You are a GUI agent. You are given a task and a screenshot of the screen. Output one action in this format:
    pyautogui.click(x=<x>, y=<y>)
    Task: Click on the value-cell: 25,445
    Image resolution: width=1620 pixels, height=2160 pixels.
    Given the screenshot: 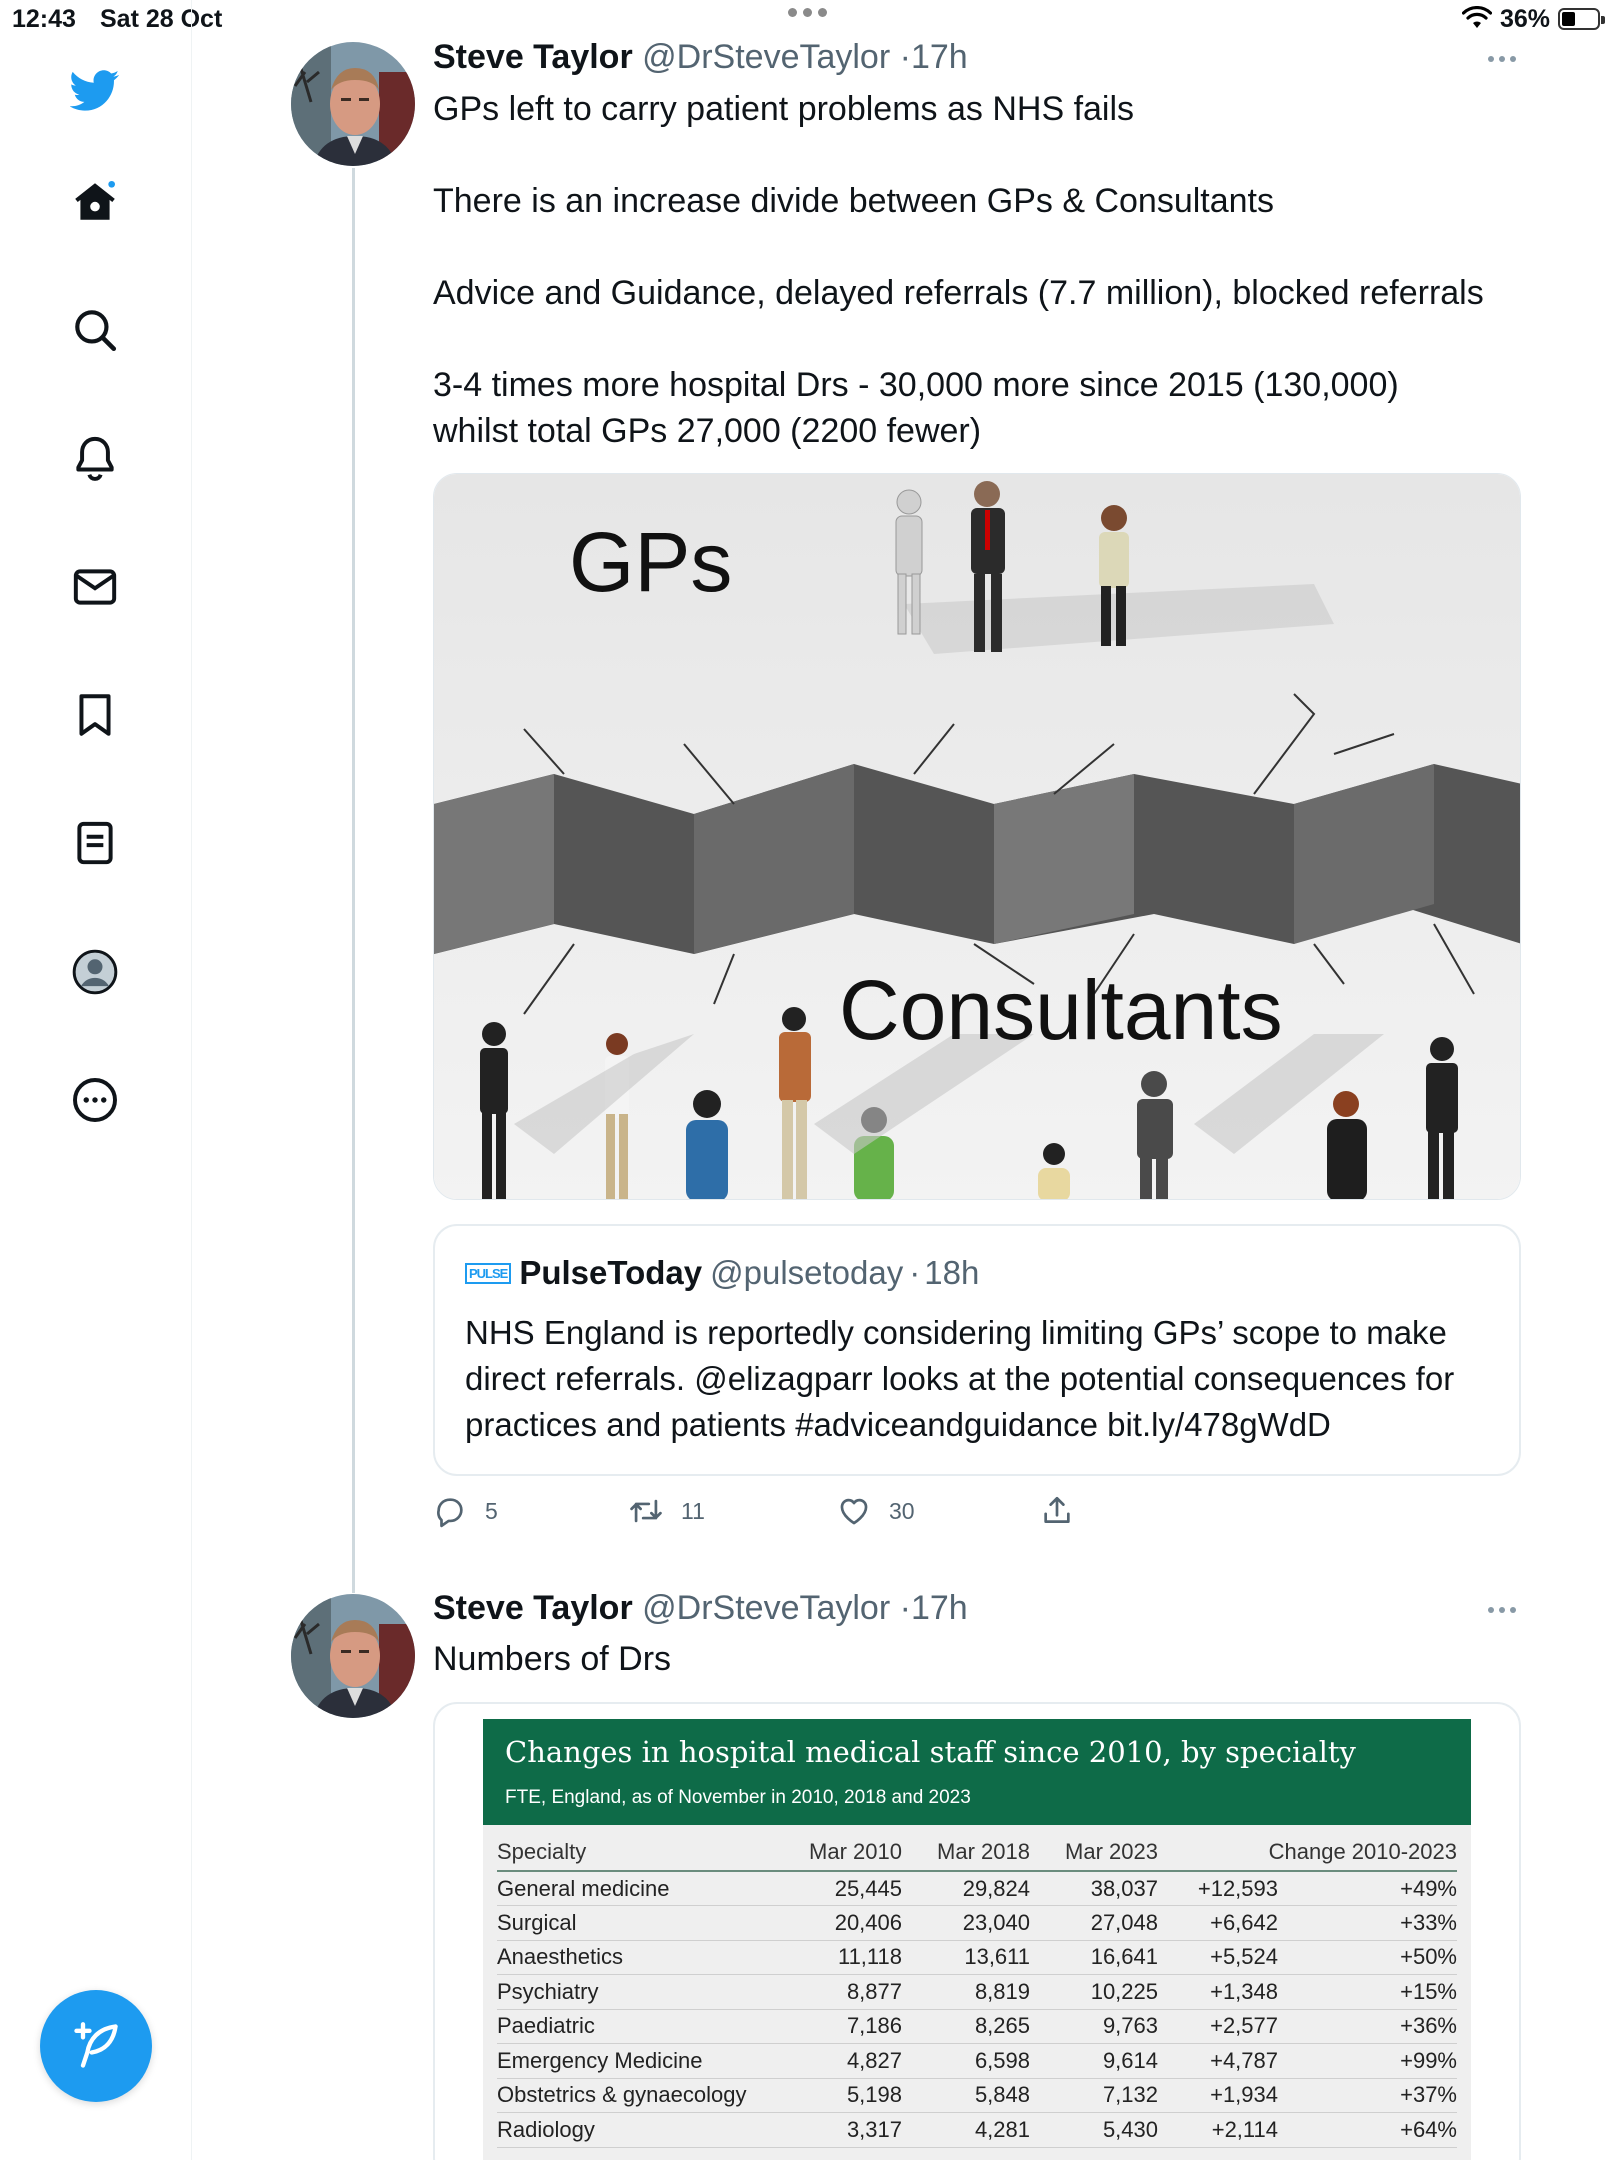 What is the action you would take?
    pyautogui.click(x=849, y=1888)
    